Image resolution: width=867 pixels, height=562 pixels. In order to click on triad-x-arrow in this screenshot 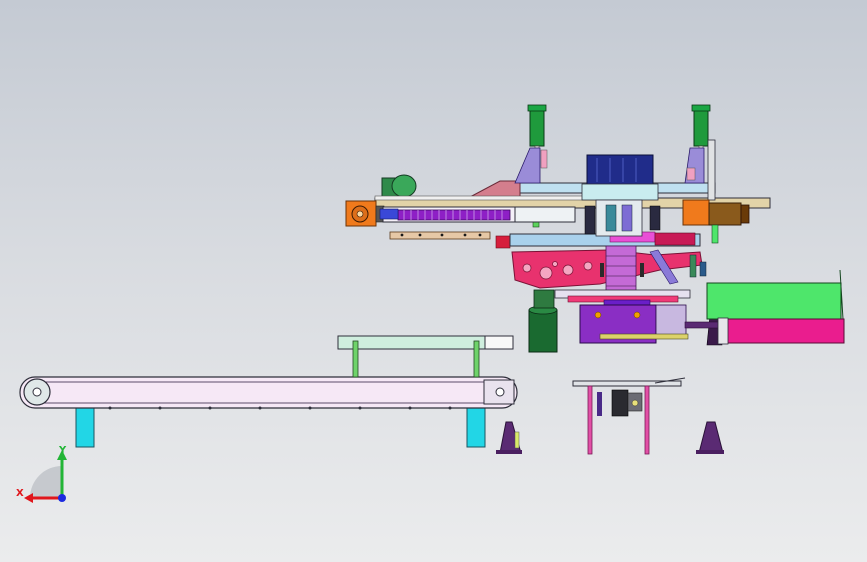, I will do `click(28, 498)`.